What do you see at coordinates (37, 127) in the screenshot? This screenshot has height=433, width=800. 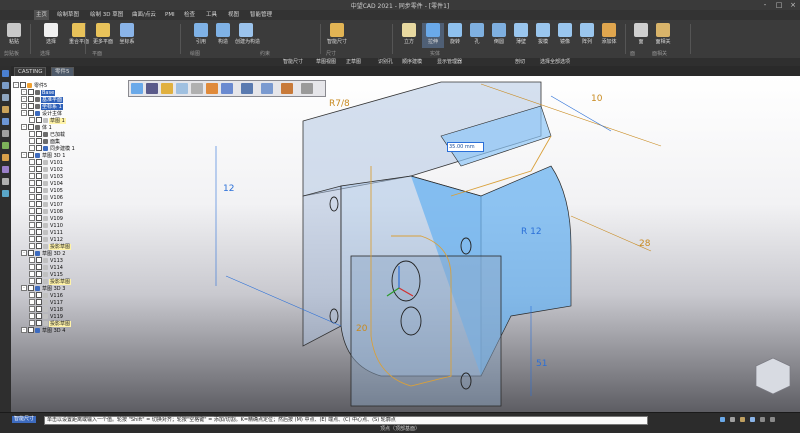 I see `tree-item: - 体 1` at bounding box center [37, 127].